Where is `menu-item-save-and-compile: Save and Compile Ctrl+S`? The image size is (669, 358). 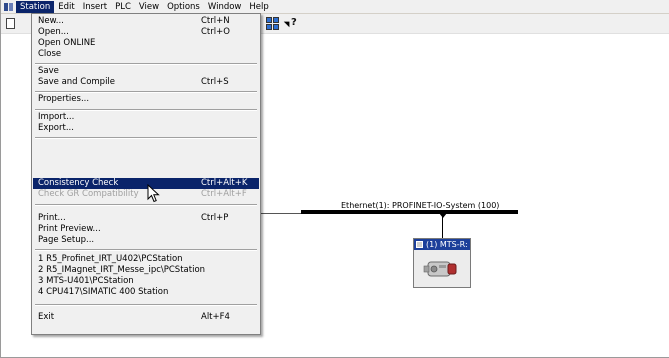
menu-item-save-and-compile: Save and Compile Ctrl+S is located at coordinates (146, 82).